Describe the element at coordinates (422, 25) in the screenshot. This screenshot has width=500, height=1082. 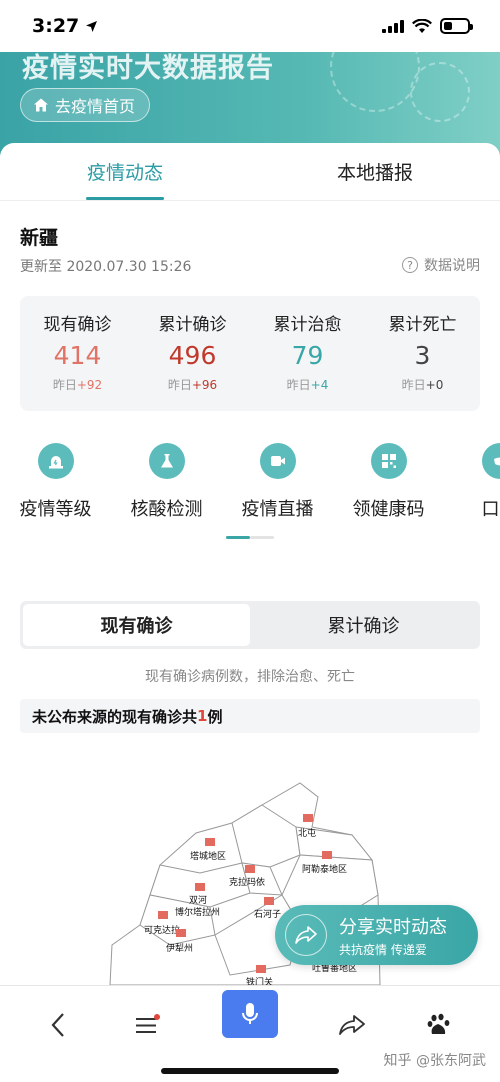
I see `wifi-icon` at that location.